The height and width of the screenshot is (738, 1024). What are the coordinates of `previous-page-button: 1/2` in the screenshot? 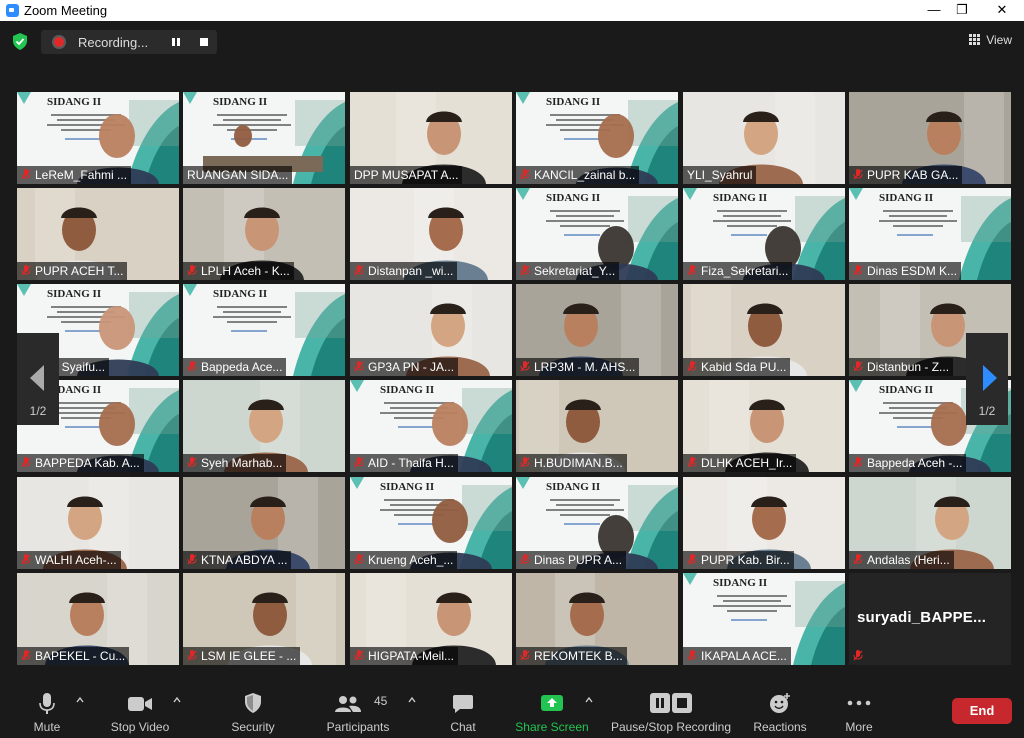 It's located at (38, 379).